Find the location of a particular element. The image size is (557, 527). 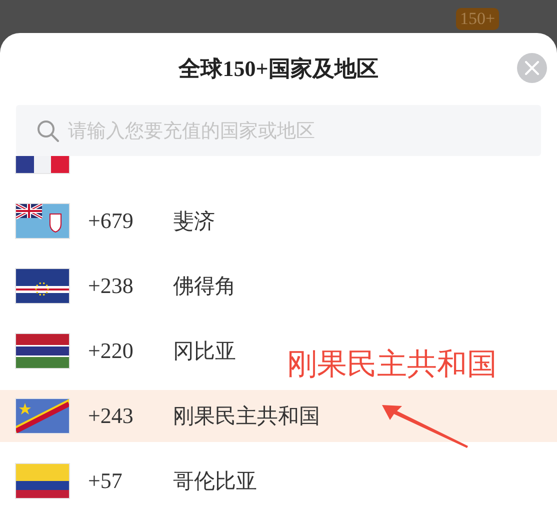

dial-code: +57 is located at coordinates (106, 481).